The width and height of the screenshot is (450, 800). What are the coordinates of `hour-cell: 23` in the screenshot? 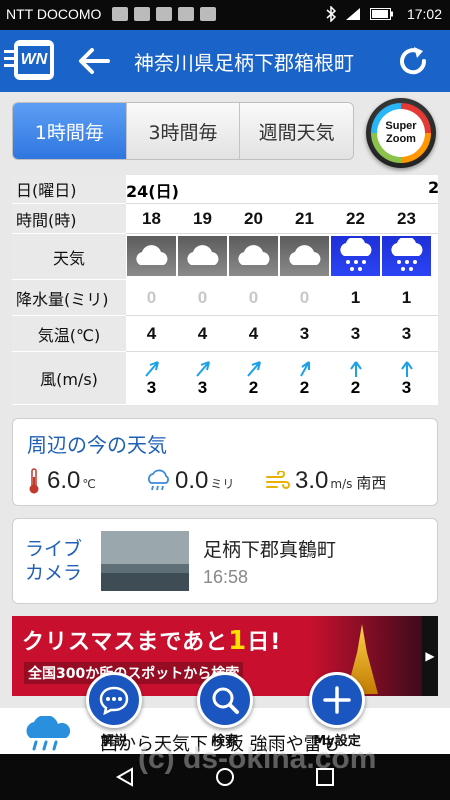 It's located at (406, 218).